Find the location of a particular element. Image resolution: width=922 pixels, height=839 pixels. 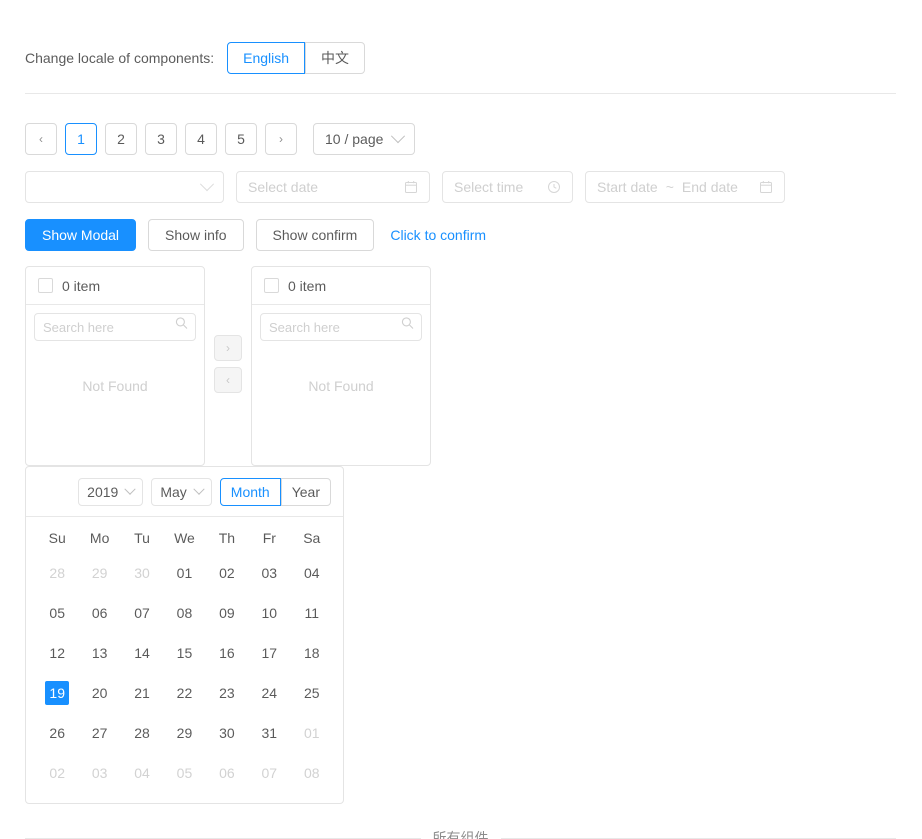

click-to-confirm-link: Click to confirm is located at coordinates (438, 235).